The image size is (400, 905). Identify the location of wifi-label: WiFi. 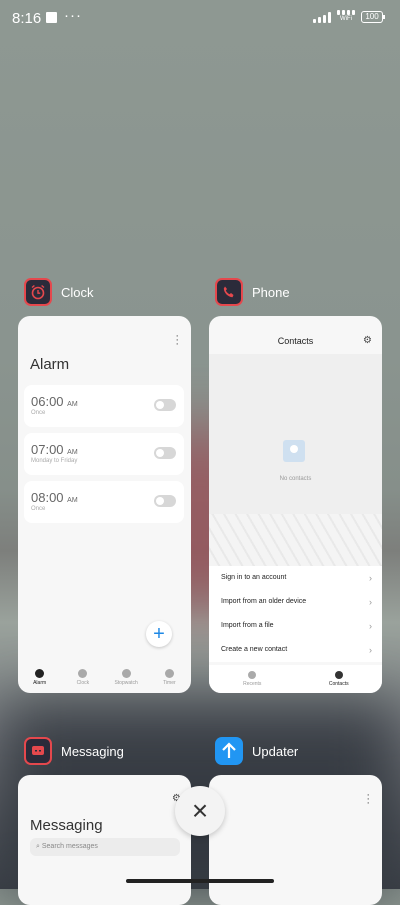
(346, 19).